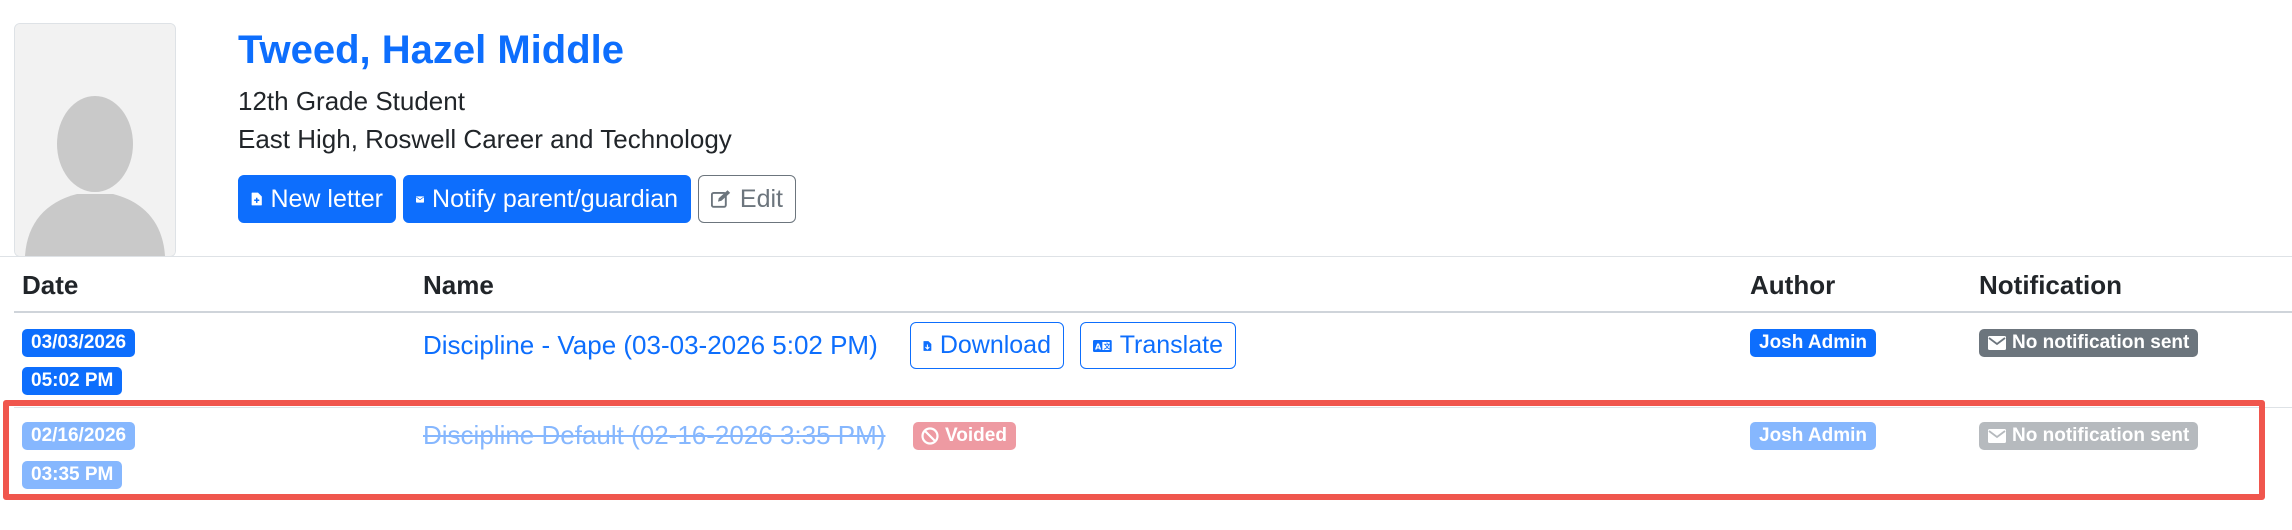  I want to click on time-badge: 05:02 PM, so click(72, 381).